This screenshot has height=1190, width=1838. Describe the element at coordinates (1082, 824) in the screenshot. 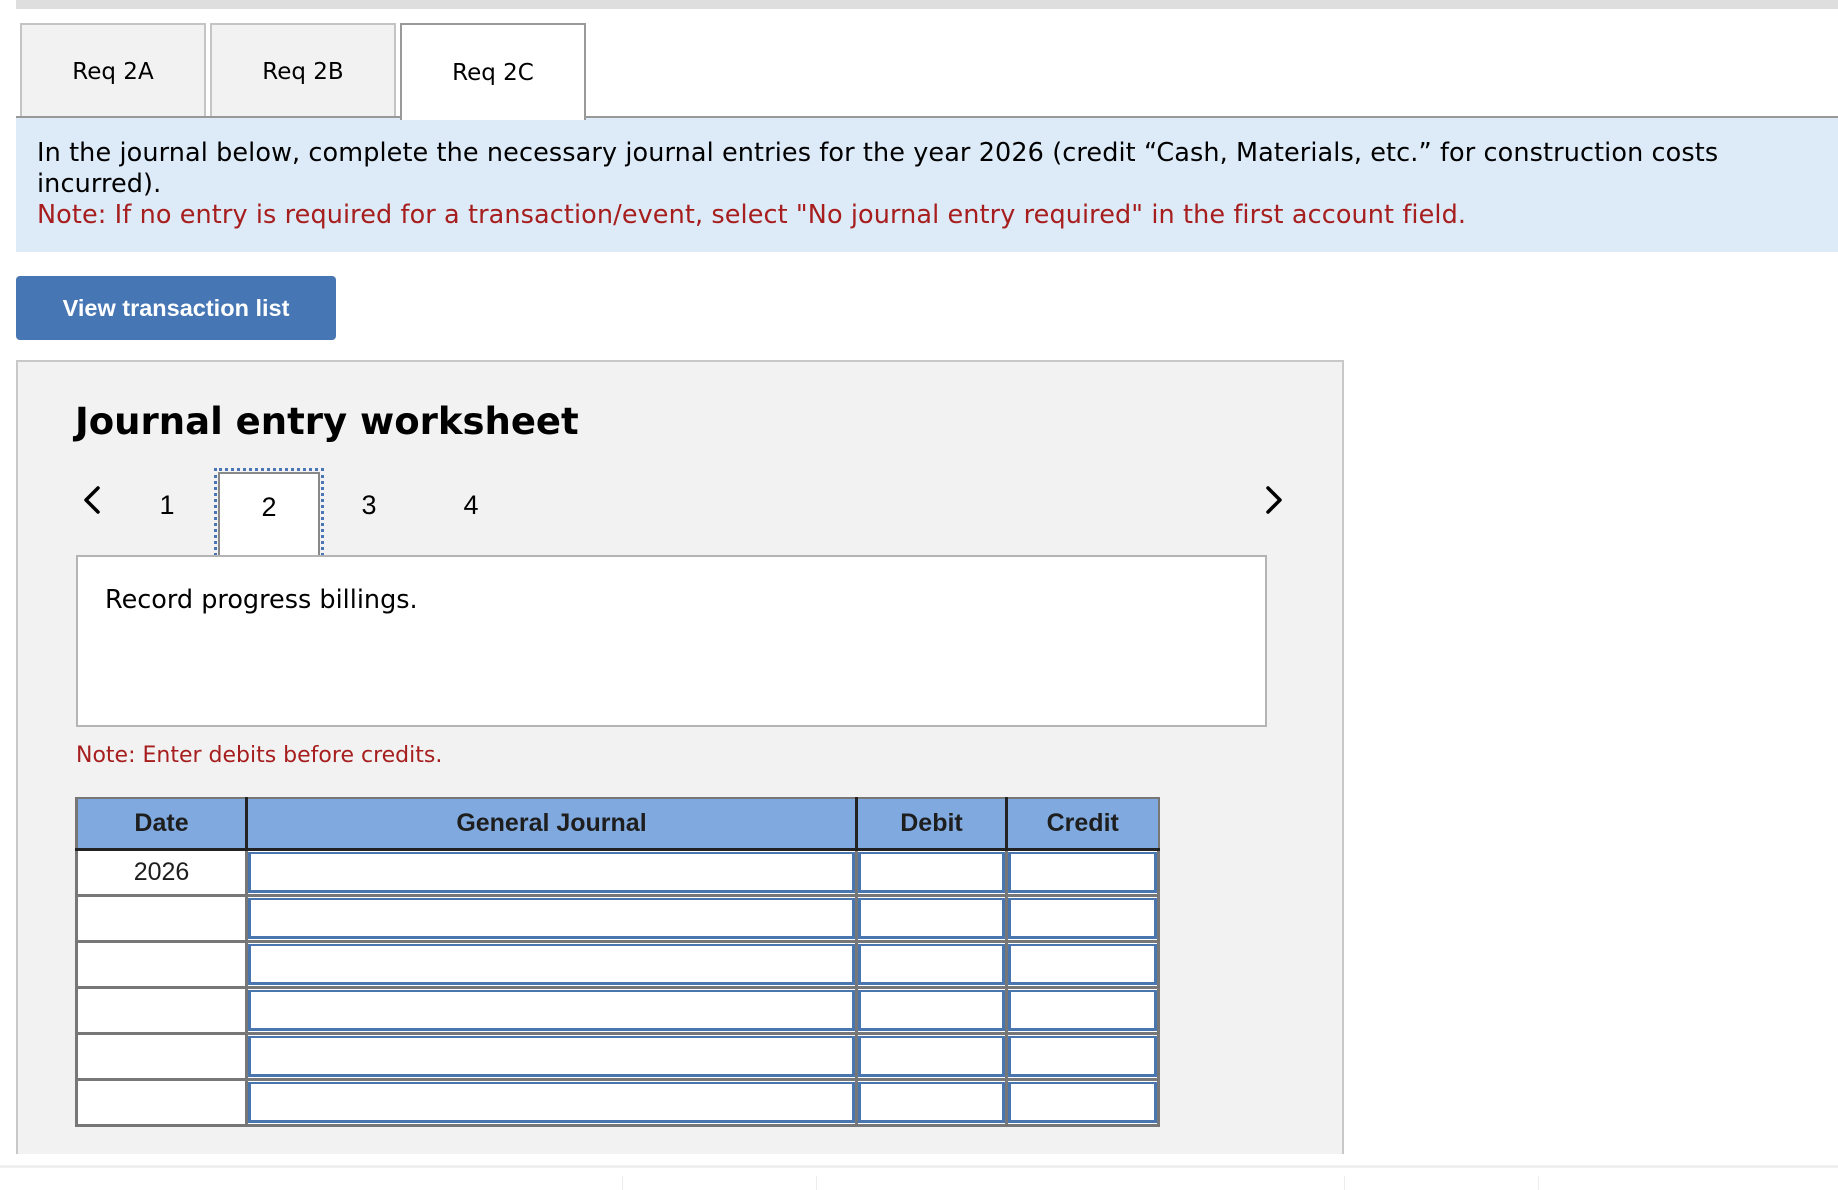

I see `header-credit: Credit` at that location.